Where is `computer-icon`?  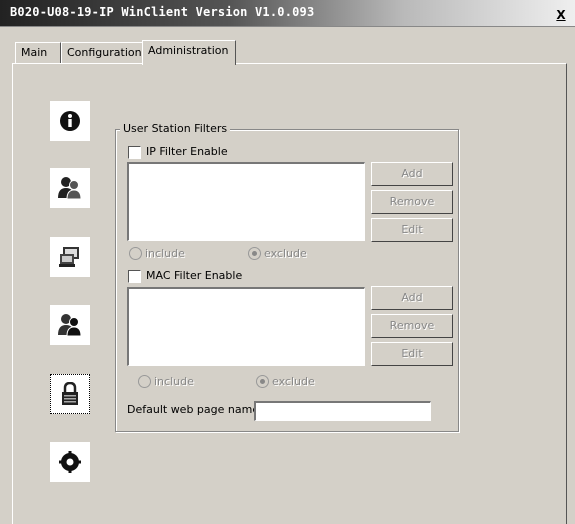
computer-icon is located at coordinates (70, 257).